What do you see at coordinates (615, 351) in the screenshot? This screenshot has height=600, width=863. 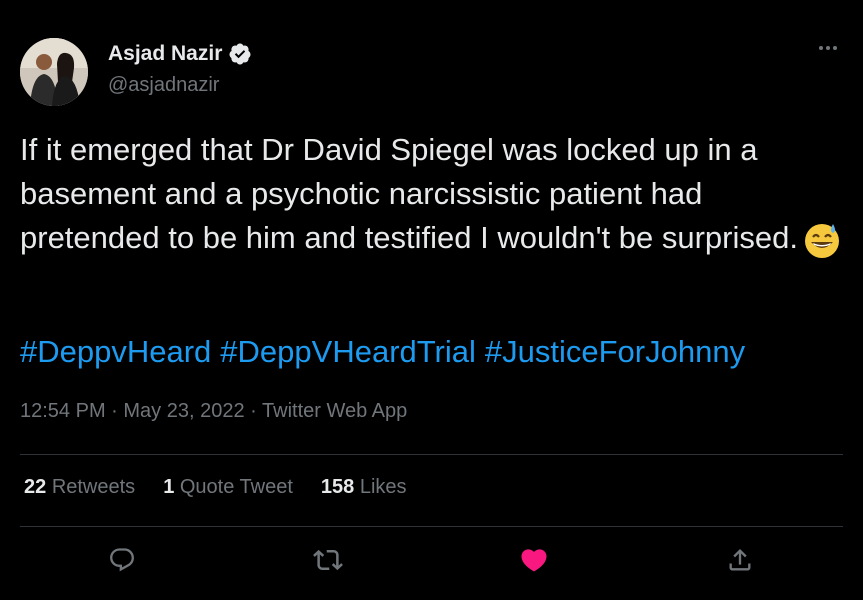 I see `hashtag-link: #JusticeForJohnny` at bounding box center [615, 351].